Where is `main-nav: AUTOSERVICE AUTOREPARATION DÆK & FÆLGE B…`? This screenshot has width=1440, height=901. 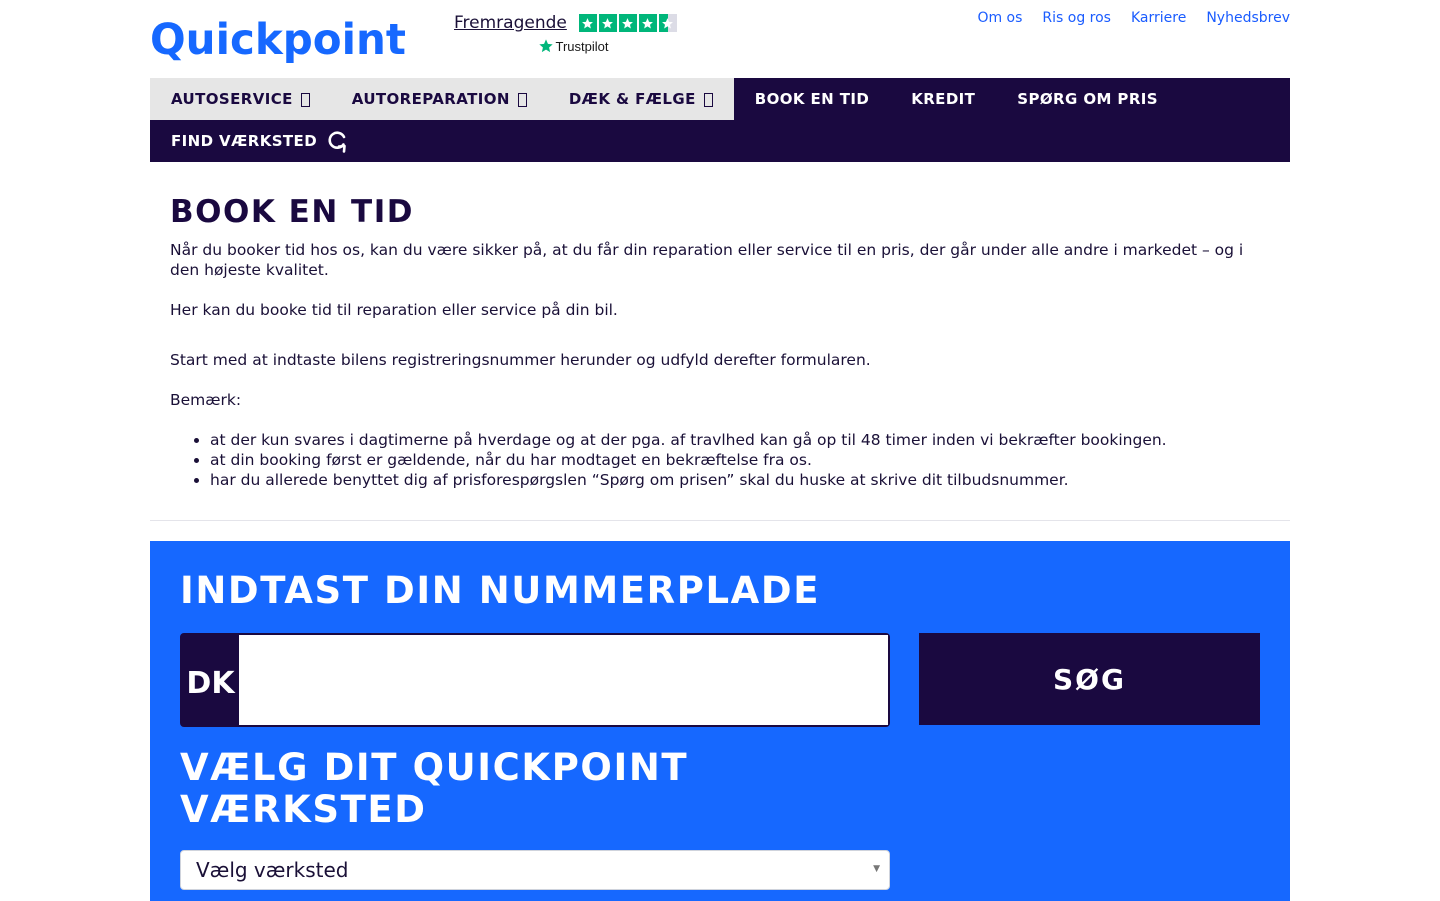 main-nav: AUTOSERVICE AUTOREPARATION DÆK & FÆLGE B… is located at coordinates (720, 120).